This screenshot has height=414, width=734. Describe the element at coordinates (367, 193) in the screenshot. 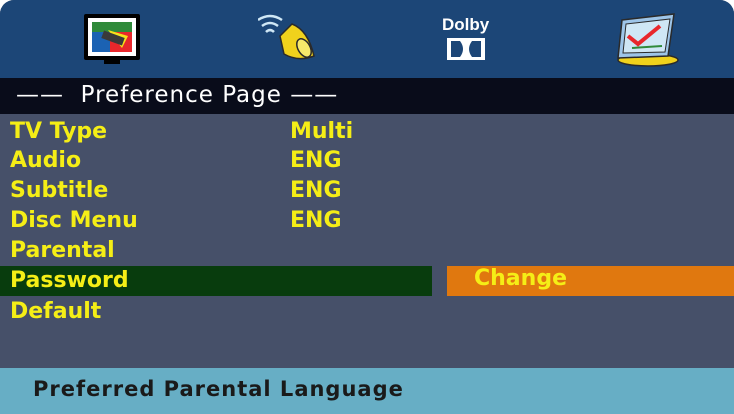

I see `menu-item-subtitle: Subtitle ENG` at that location.